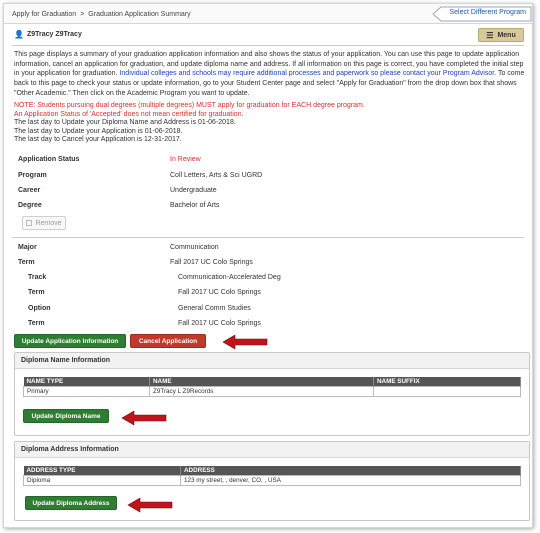  What do you see at coordinates (44, 14) in the screenshot?
I see `breadcrumb-item-apply: Apply for Graduation` at bounding box center [44, 14].